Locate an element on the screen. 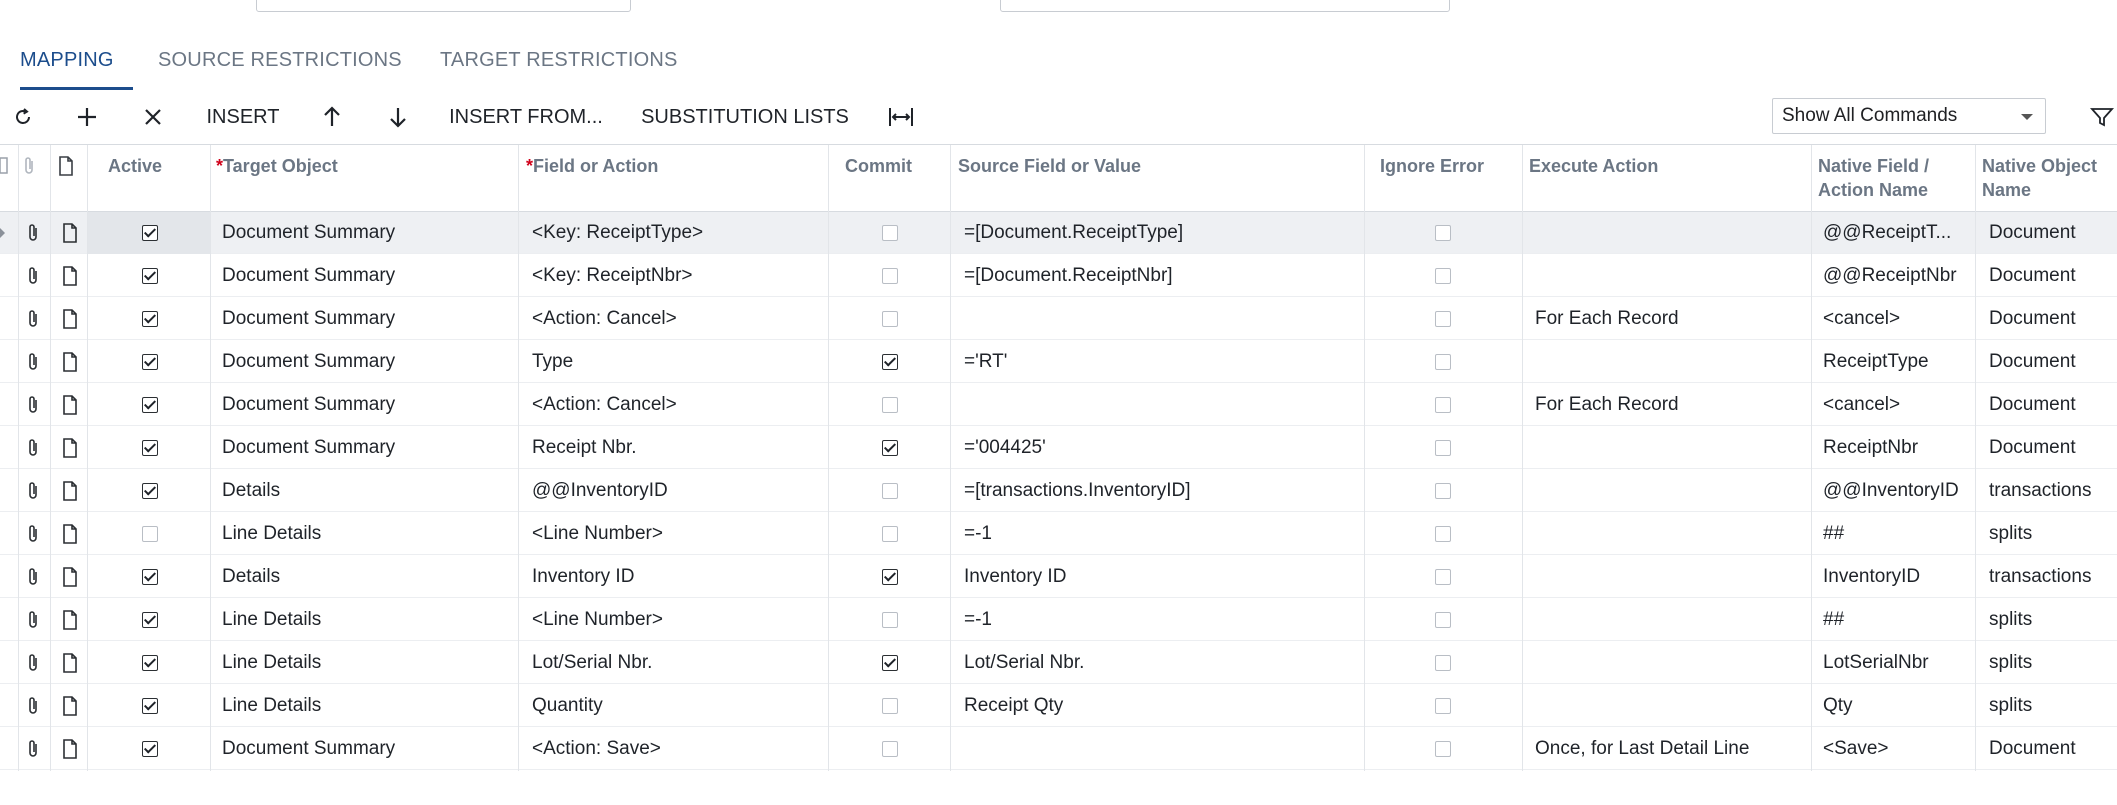 Image resolution: width=2117 pixels, height=805 pixels. tab-mapping: MAPPING is located at coordinates (76, 66).